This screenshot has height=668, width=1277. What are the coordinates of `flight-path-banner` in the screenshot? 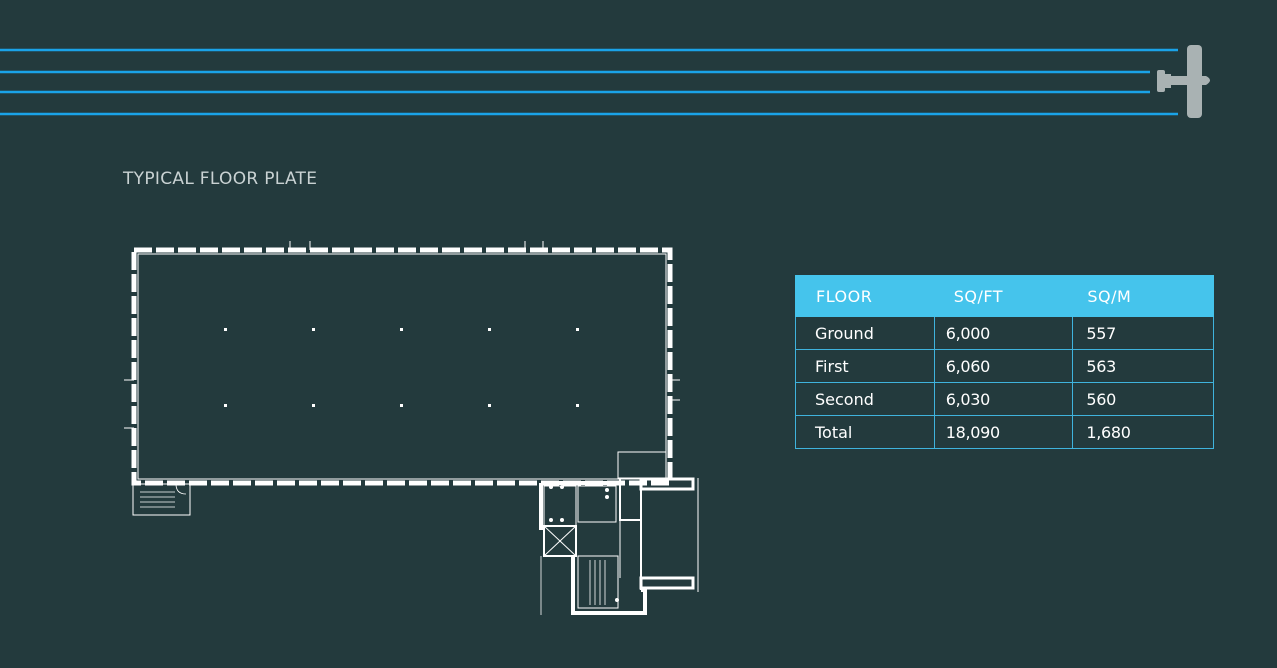 It's located at (605, 81).